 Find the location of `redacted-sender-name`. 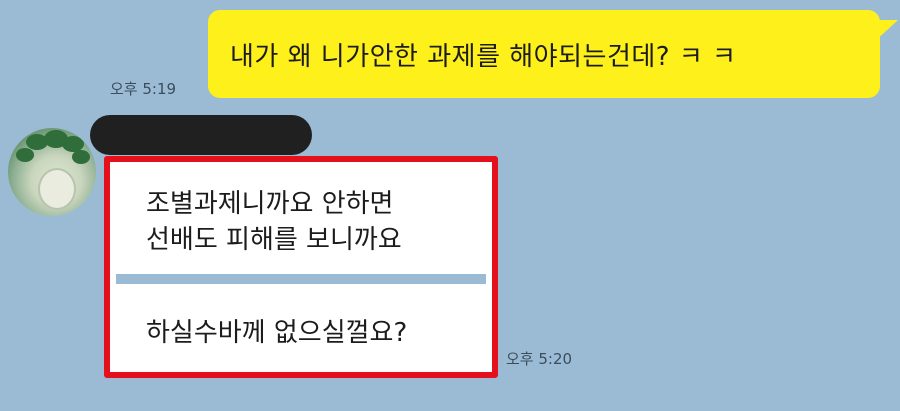

redacted-sender-name is located at coordinates (201, 135).